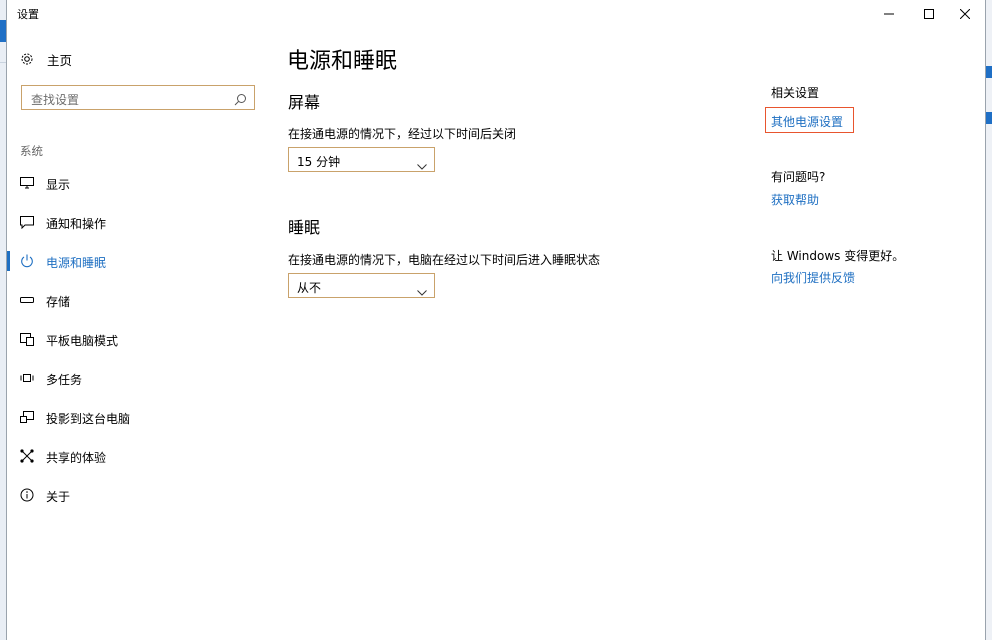  Describe the element at coordinates (27, 495) in the screenshot. I see `info-icon` at that location.